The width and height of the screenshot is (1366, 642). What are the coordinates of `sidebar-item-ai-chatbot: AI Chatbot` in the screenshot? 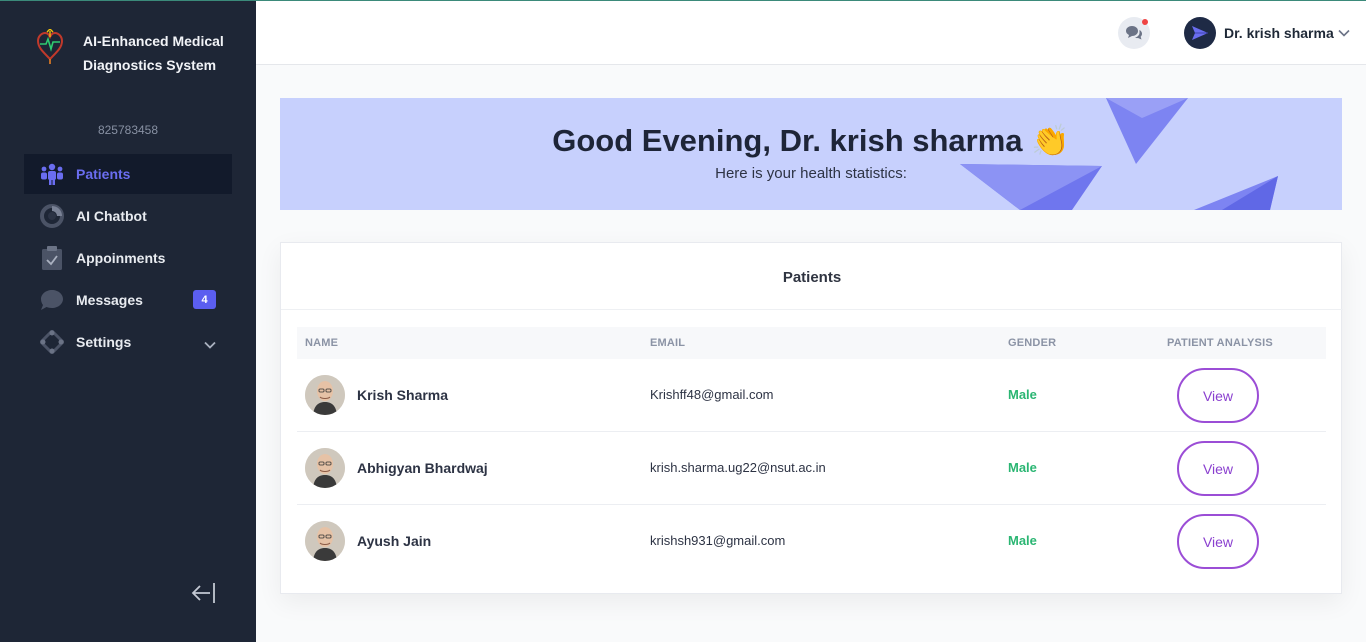 It's located at (128, 216).